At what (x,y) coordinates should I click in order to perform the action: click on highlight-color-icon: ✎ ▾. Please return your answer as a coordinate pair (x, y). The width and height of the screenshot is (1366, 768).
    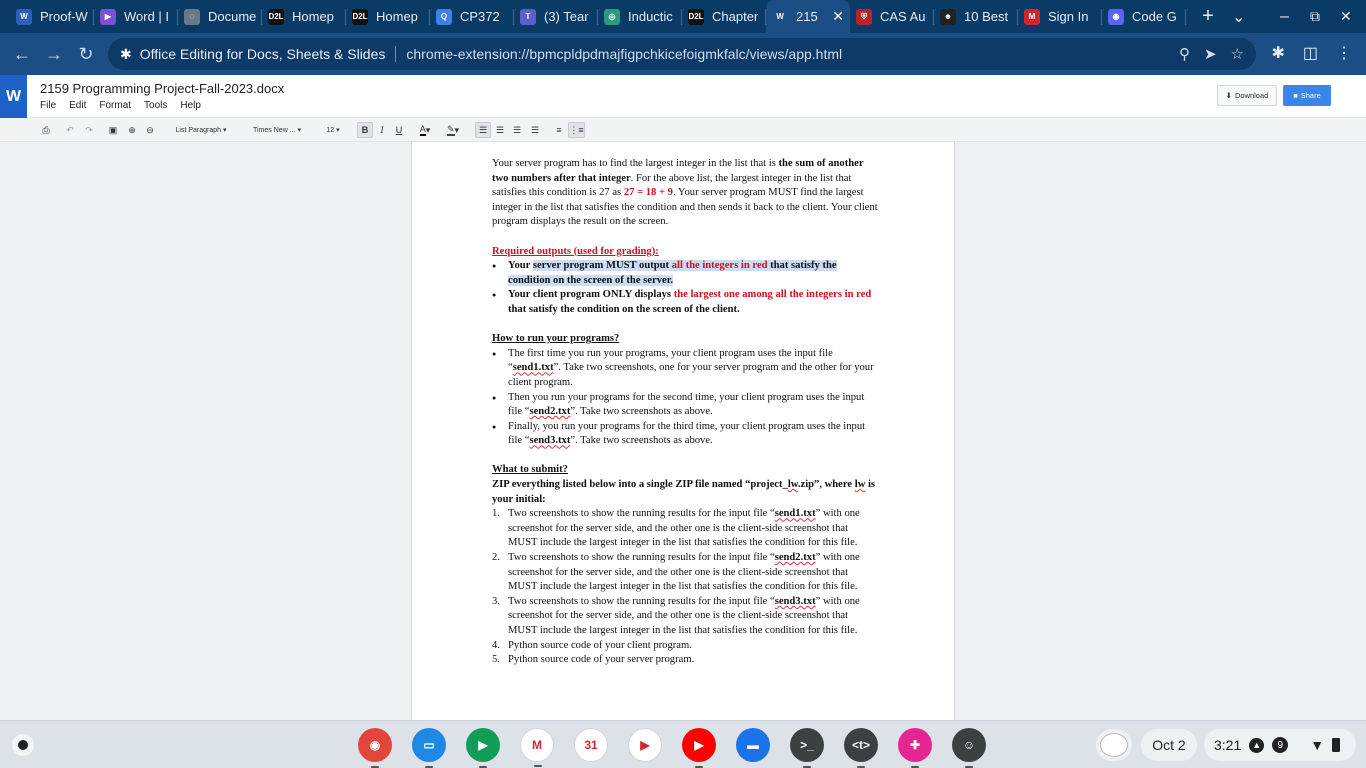
    Looking at the image, I should click on (453, 130).